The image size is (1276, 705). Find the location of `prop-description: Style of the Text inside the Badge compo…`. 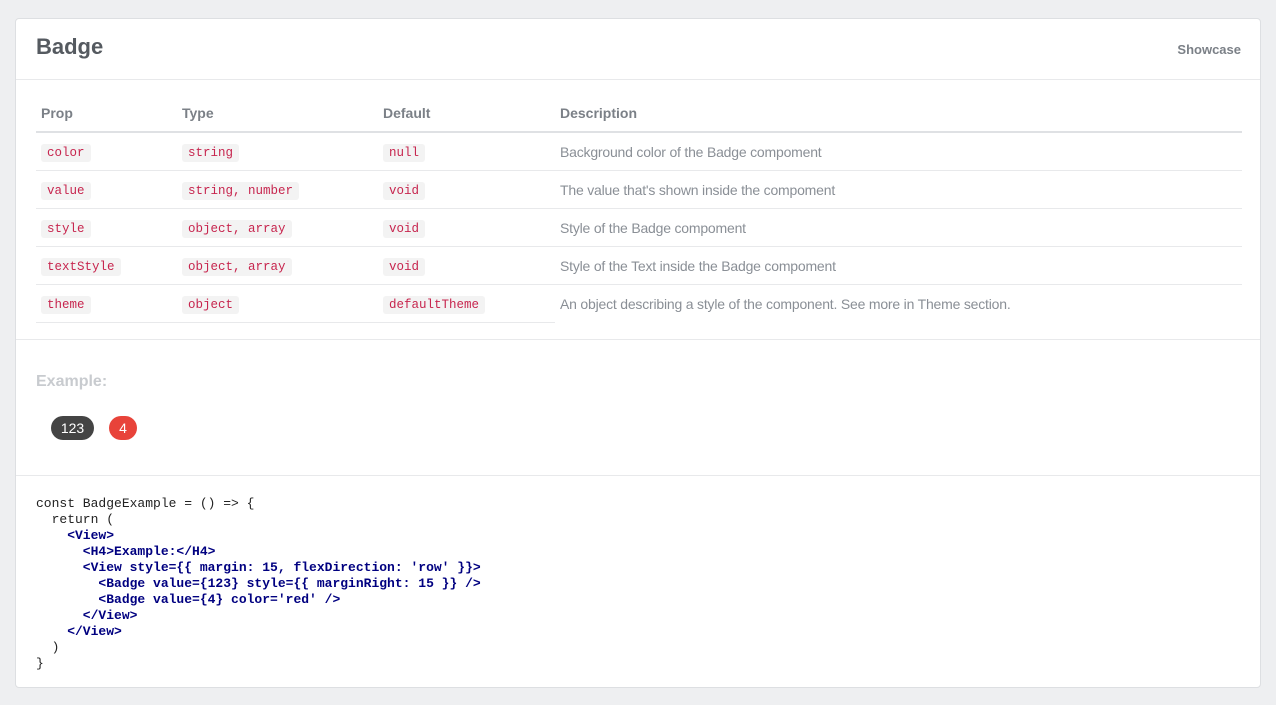

prop-description: Style of the Text inside the Badge compo… is located at coordinates (898, 265).